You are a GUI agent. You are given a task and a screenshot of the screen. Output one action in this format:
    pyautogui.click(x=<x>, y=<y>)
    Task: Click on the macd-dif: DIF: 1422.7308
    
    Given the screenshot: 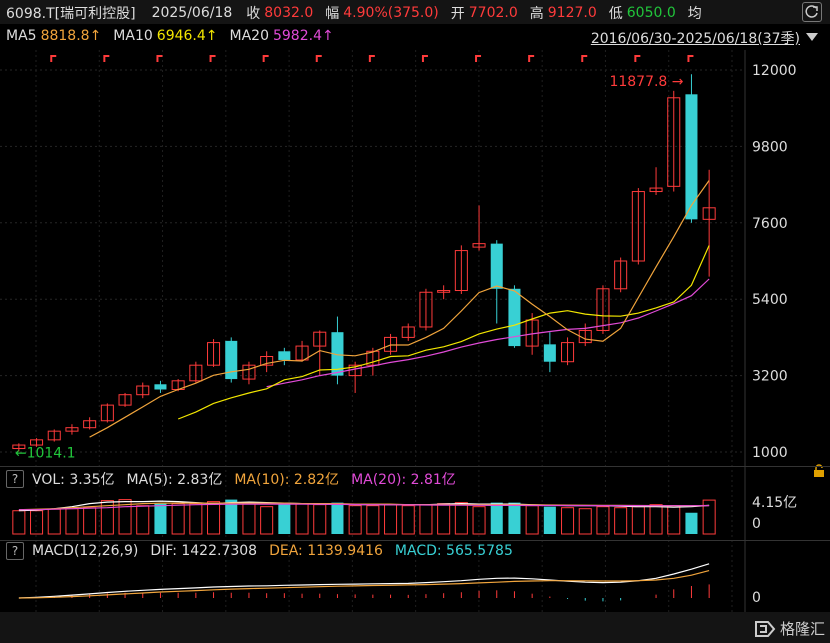 What is the action you would take?
    pyautogui.click(x=204, y=551)
    